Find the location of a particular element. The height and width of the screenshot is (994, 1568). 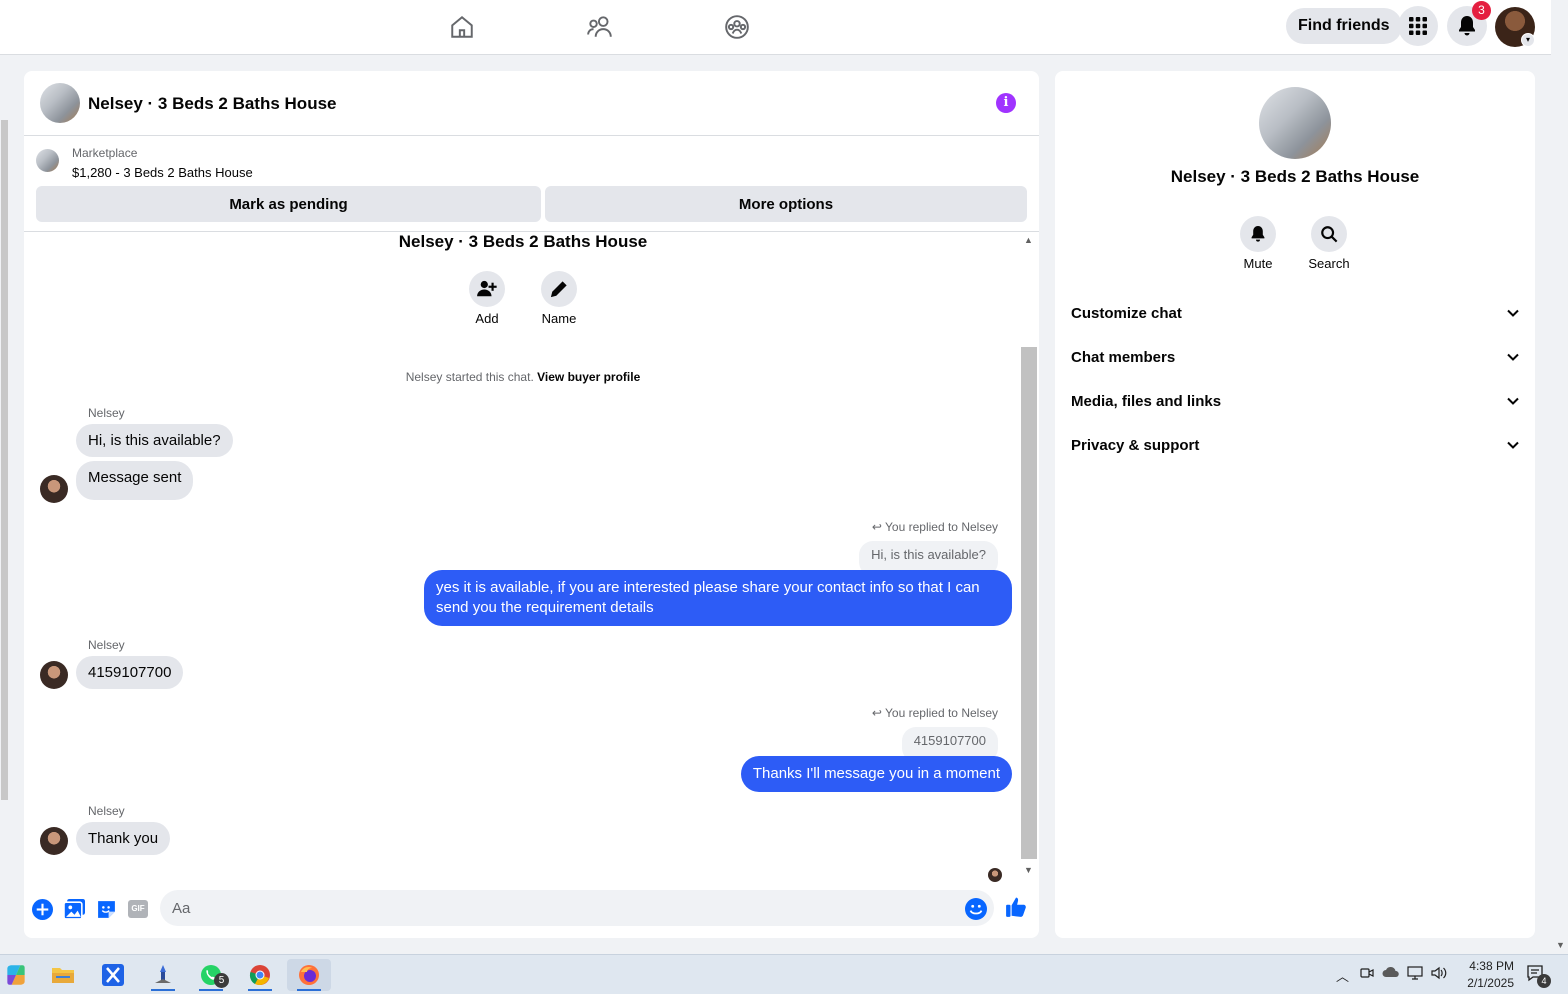

notification-center-icon: 4 is located at coordinates (1538, 976).